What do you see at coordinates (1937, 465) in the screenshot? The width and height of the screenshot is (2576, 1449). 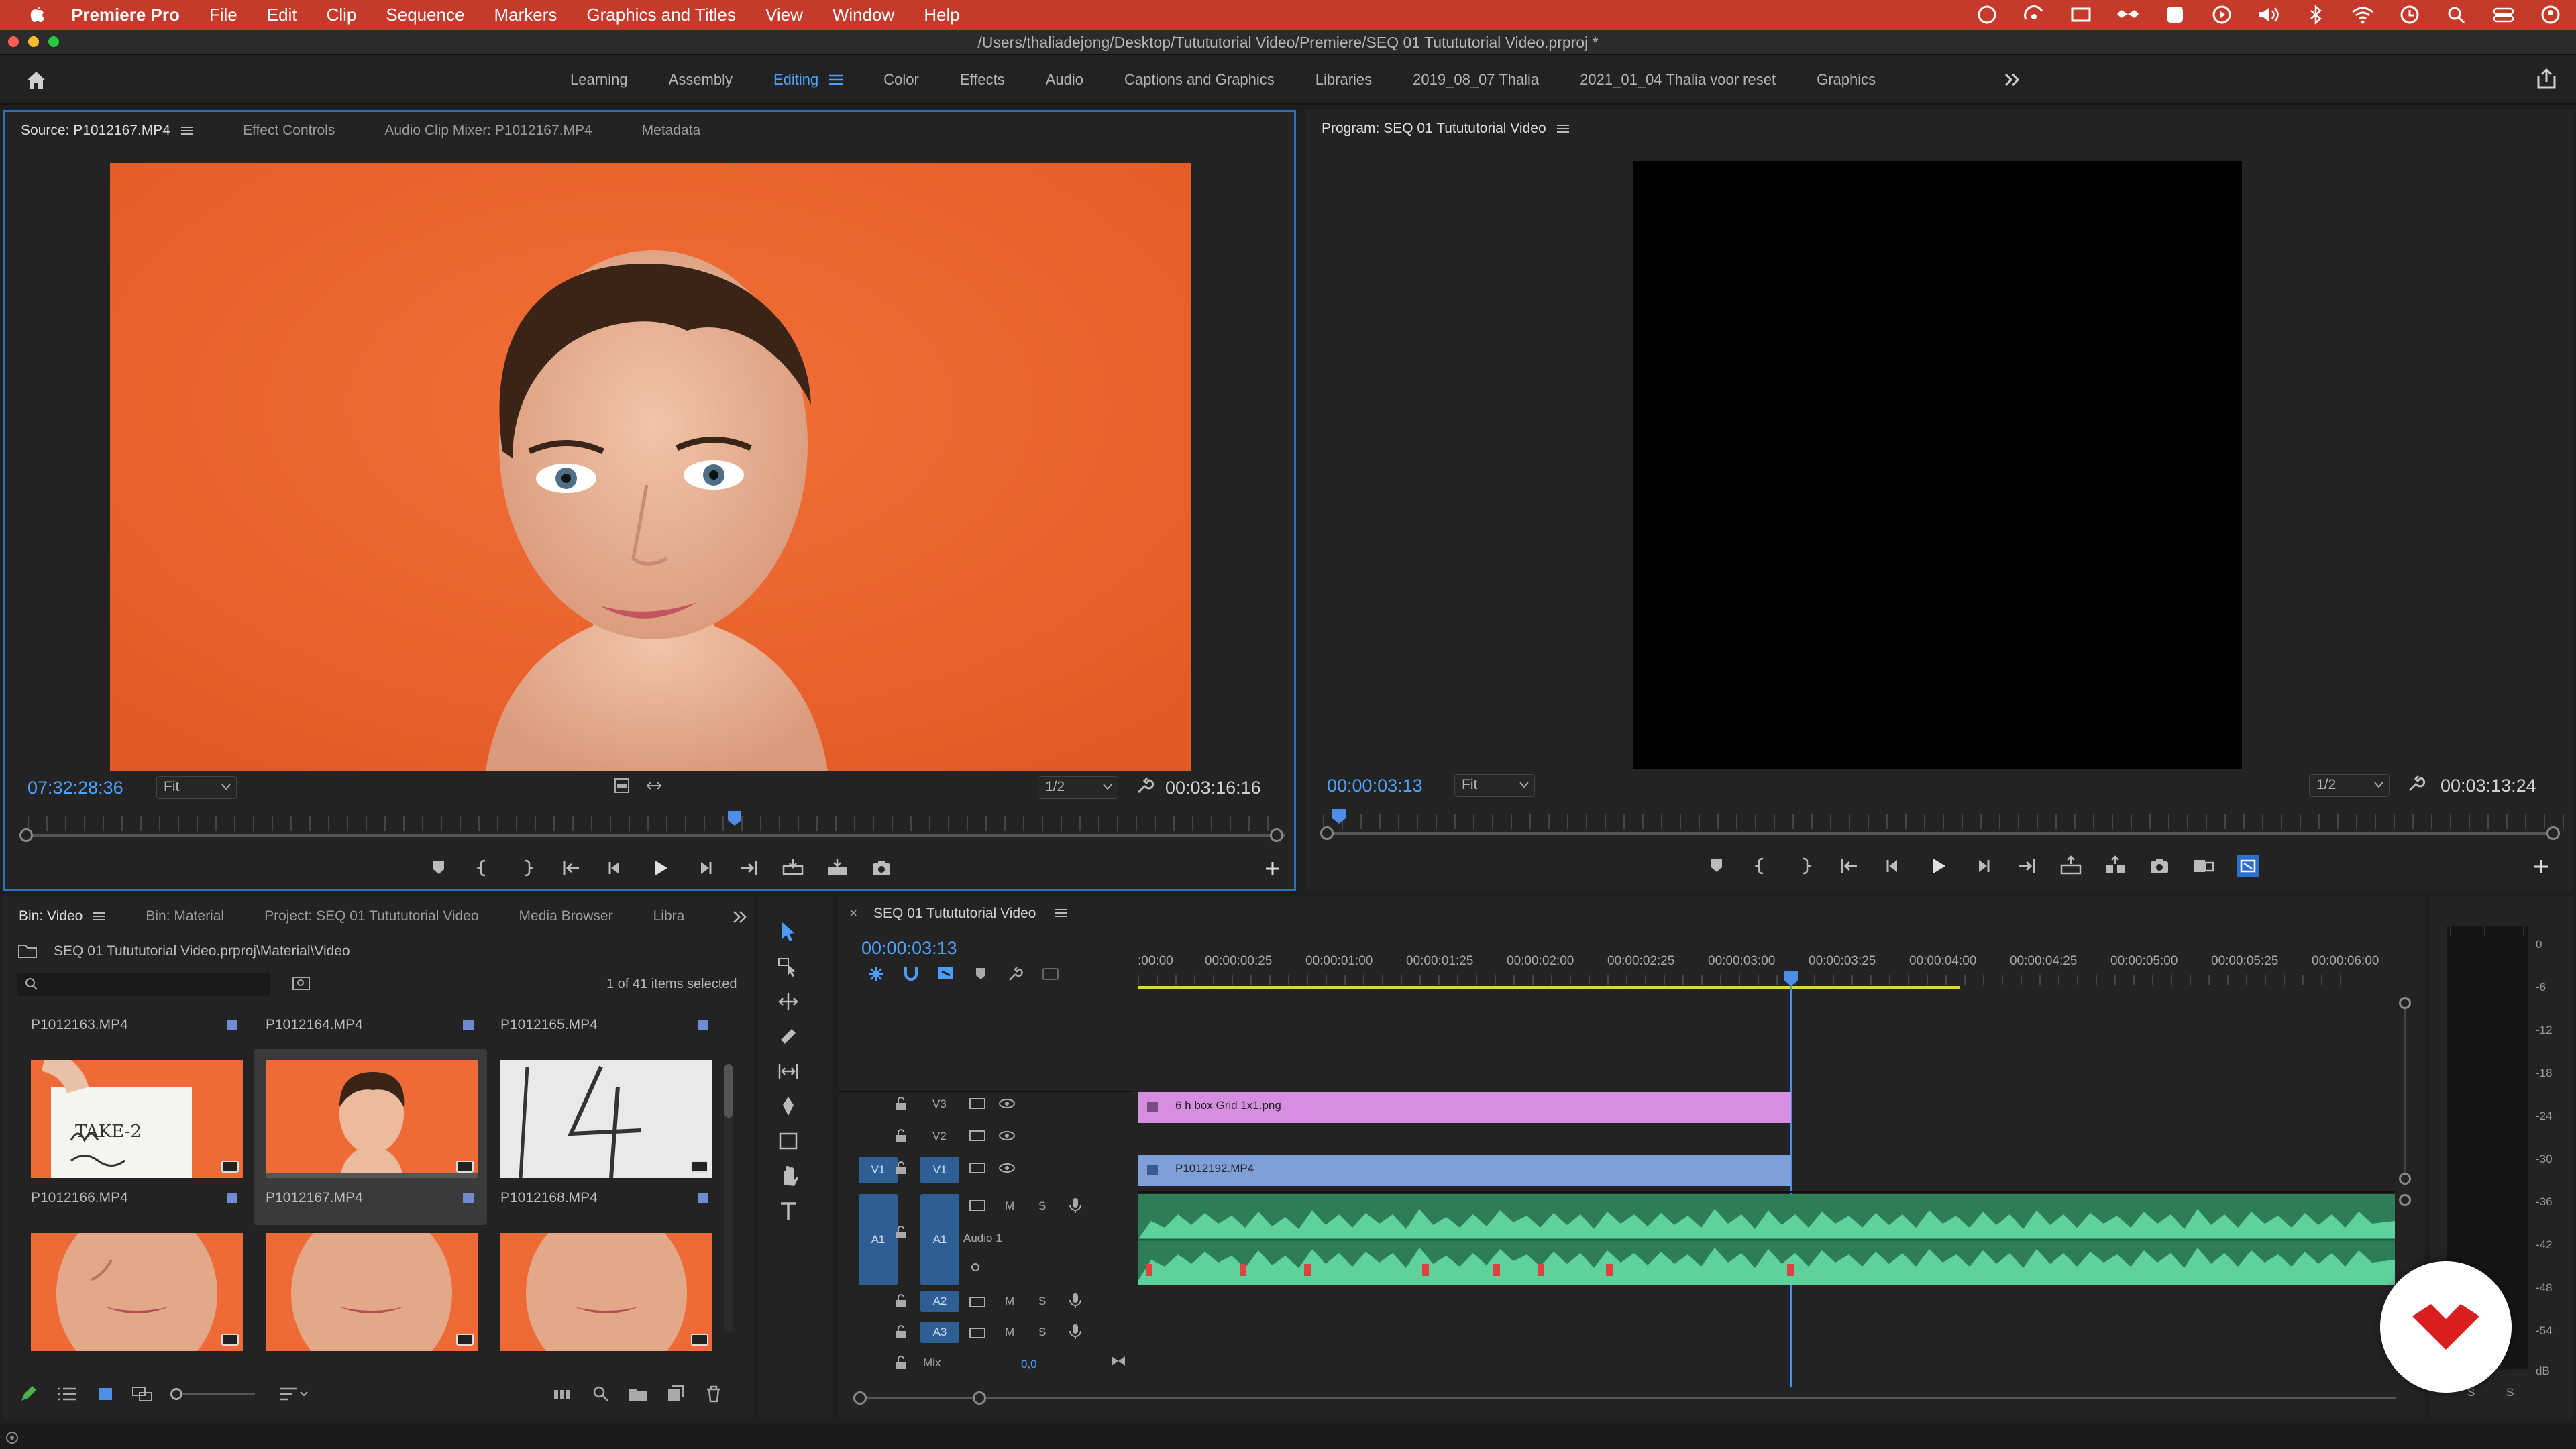 I see `program-video-frame` at bounding box center [1937, 465].